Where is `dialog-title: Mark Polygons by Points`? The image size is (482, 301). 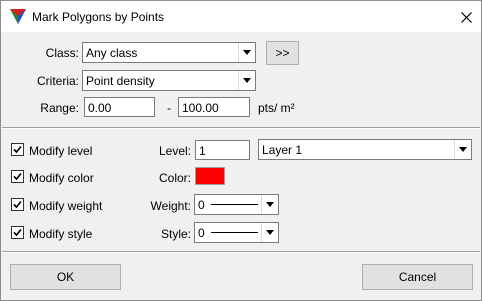 dialog-title: Mark Polygons by Points is located at coordinates (98, 17).